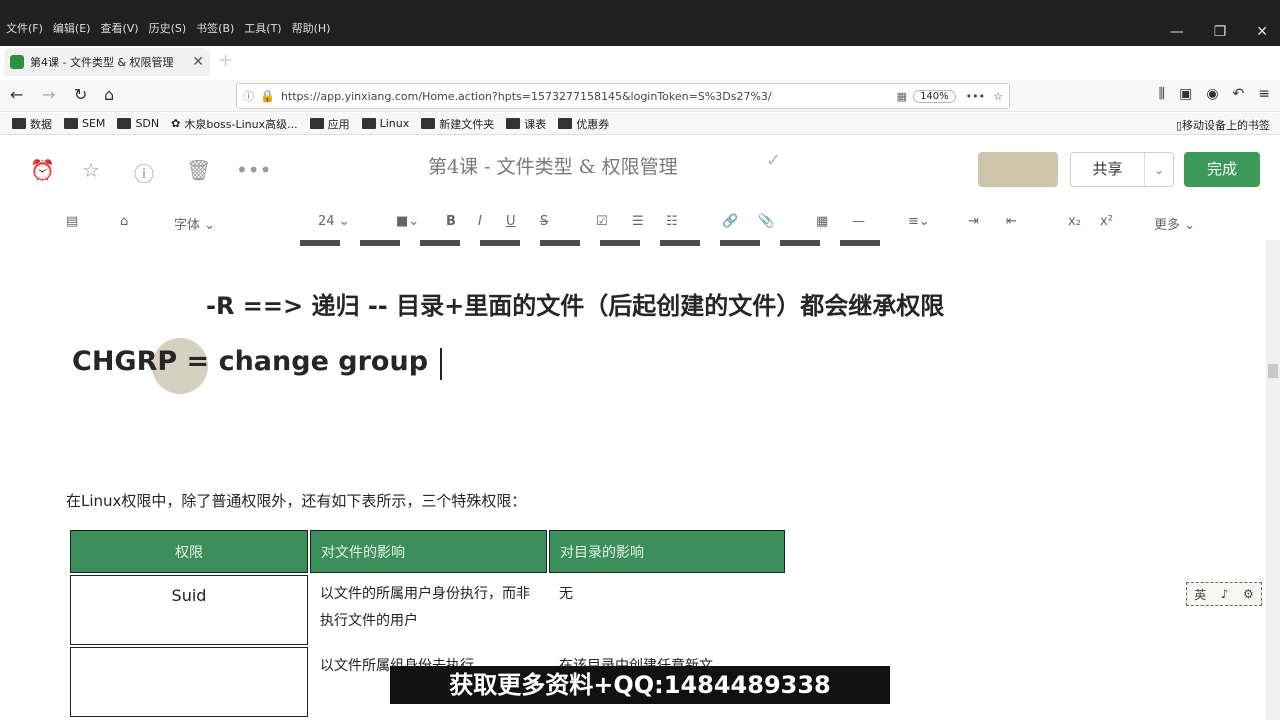 This screenshot has width=1280, height=720. What do you see at coordinates (32, 124) in the screenshot?
I see `bookmark-folder: 数据` at bounding box center [32, 124].